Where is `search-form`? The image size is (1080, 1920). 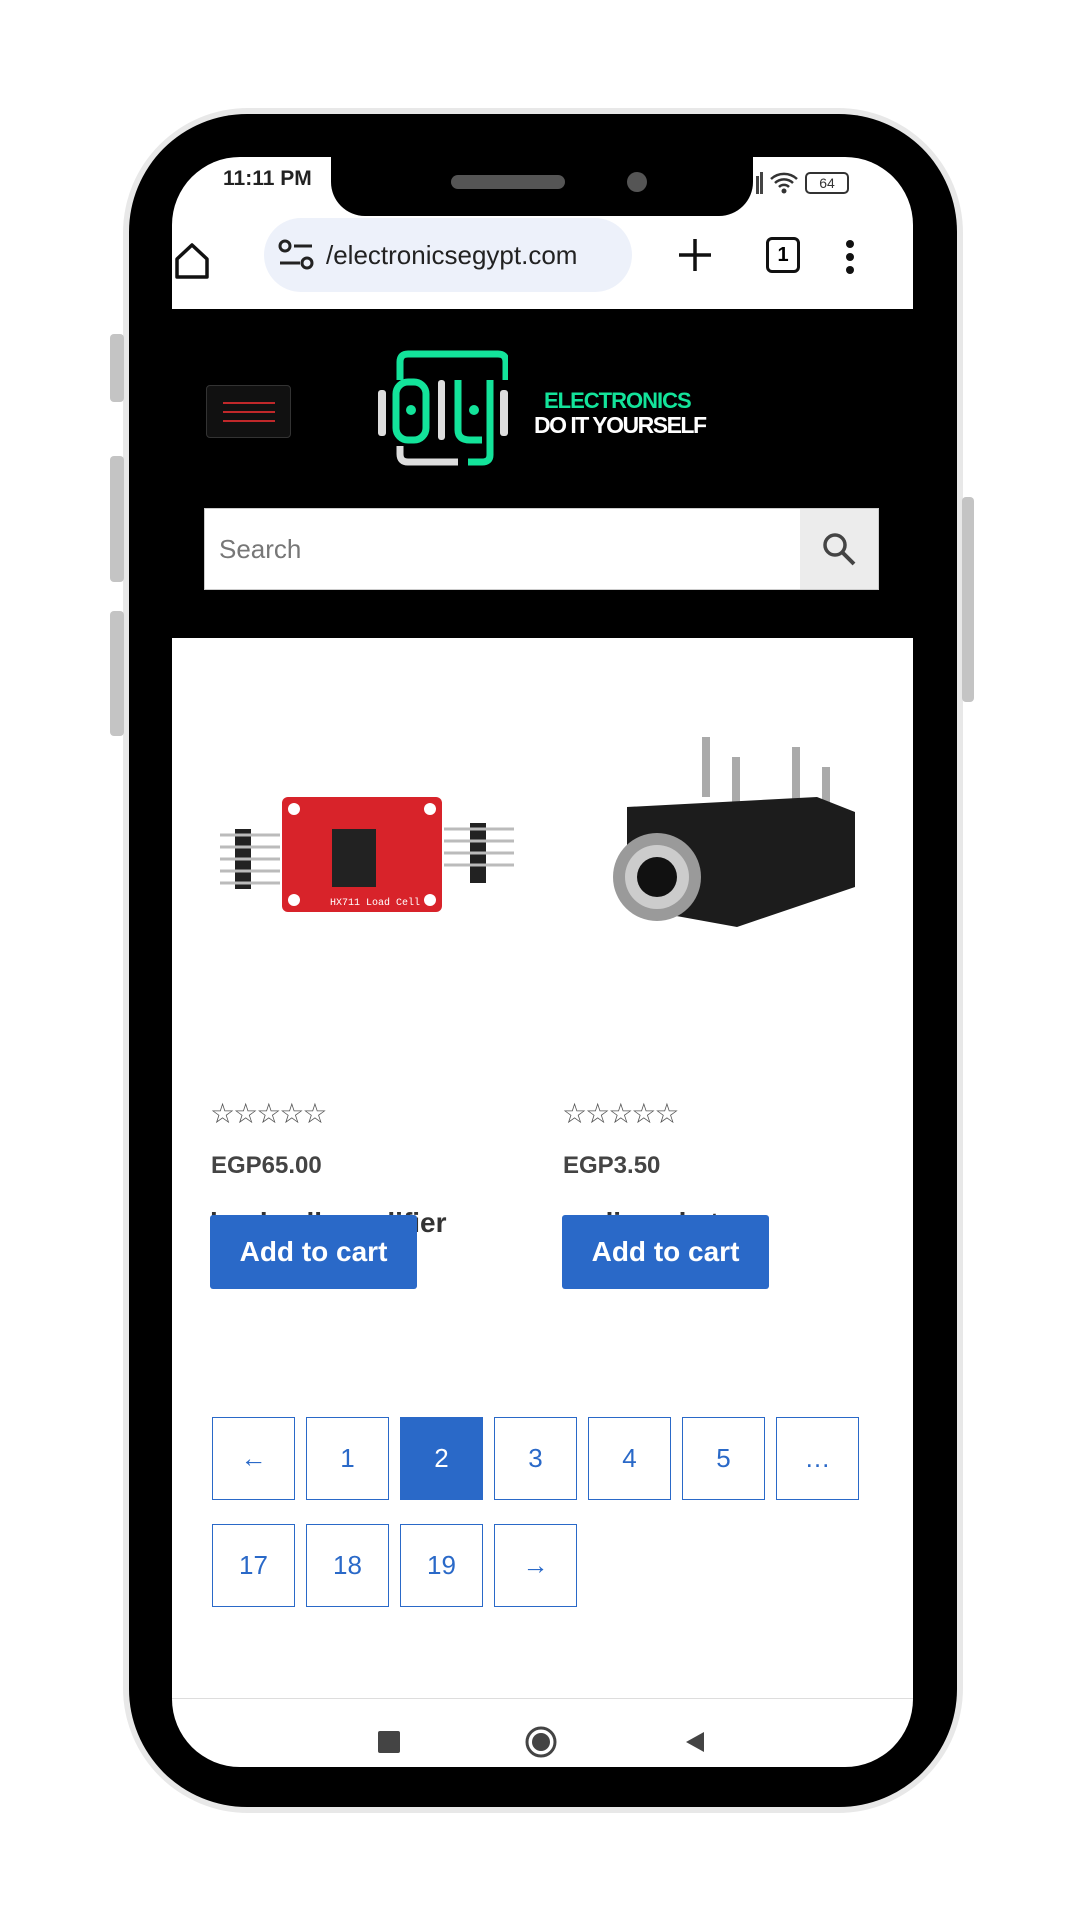 search-form is located at coordinates (541, 549).